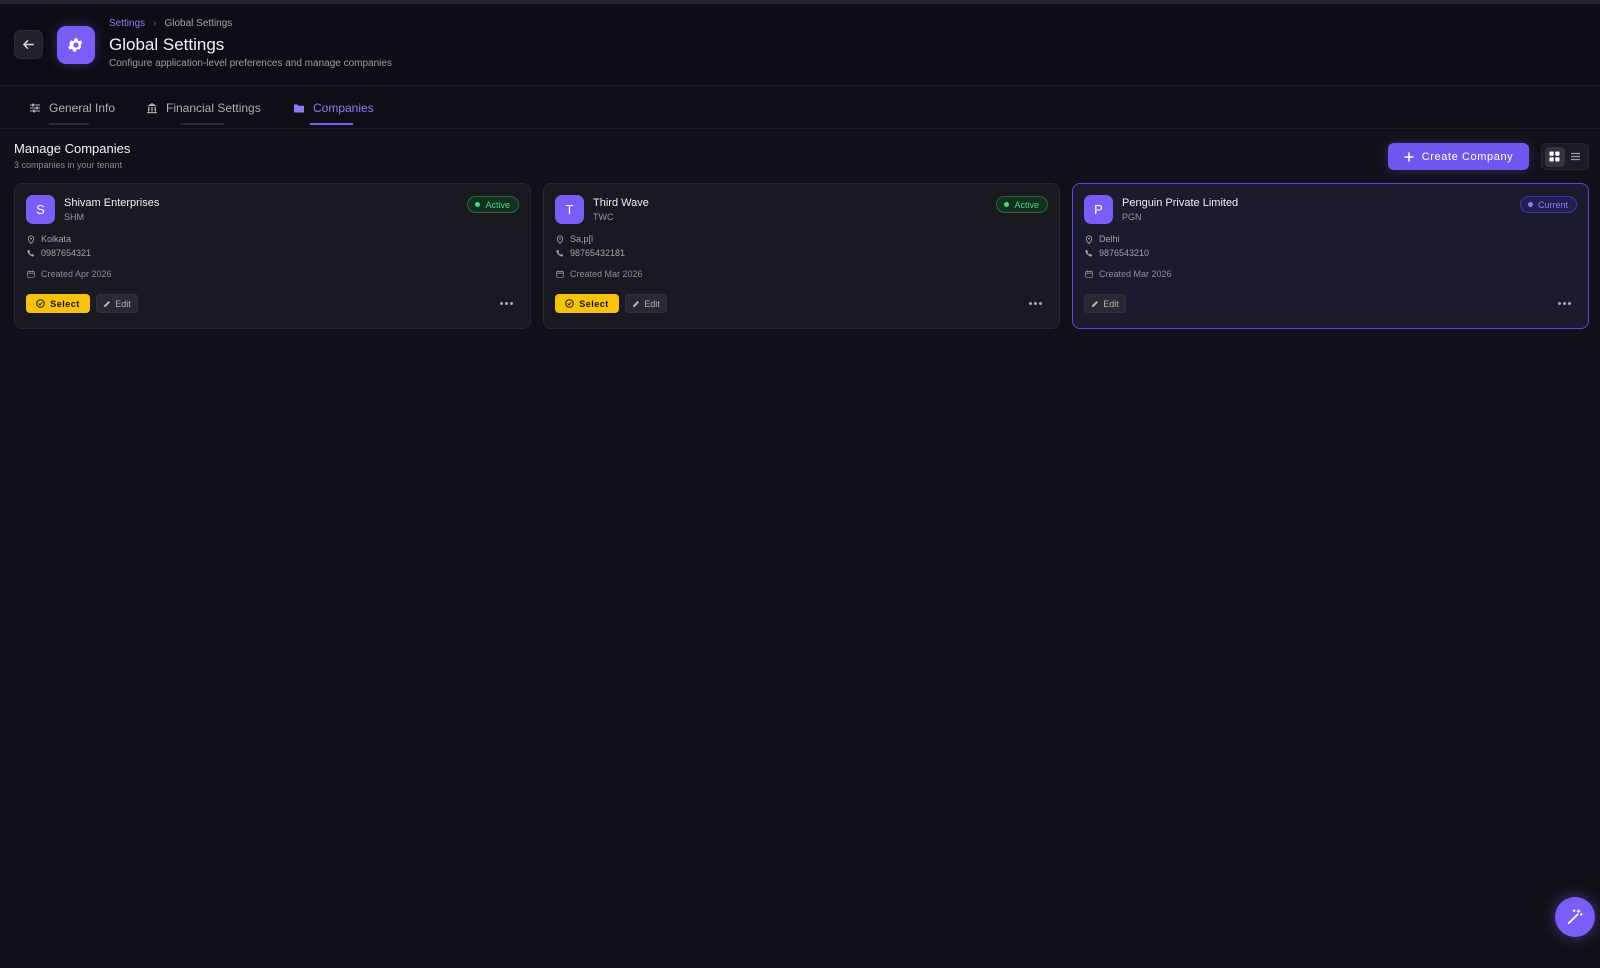 This screenshot has height=968, width=1600. I want to click on gear-icon, so click(75, 45).